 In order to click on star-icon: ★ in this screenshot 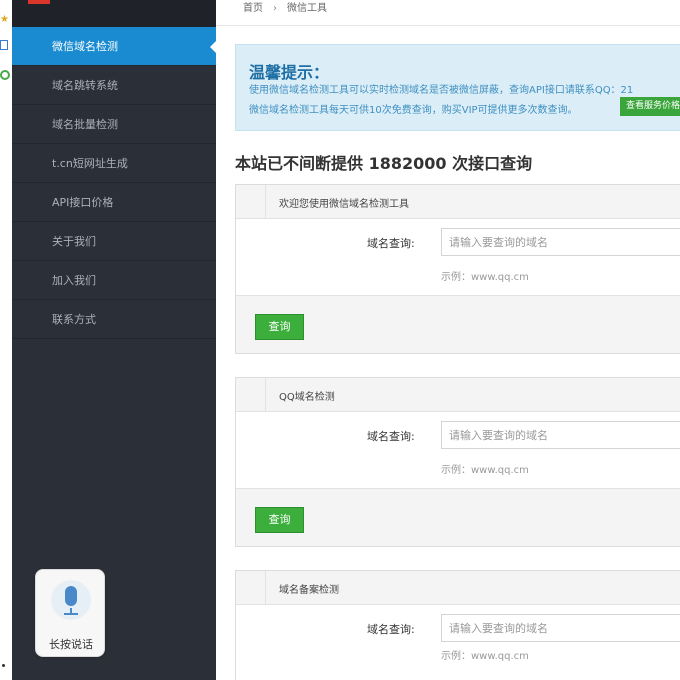, I will do `click(5, 20)`.